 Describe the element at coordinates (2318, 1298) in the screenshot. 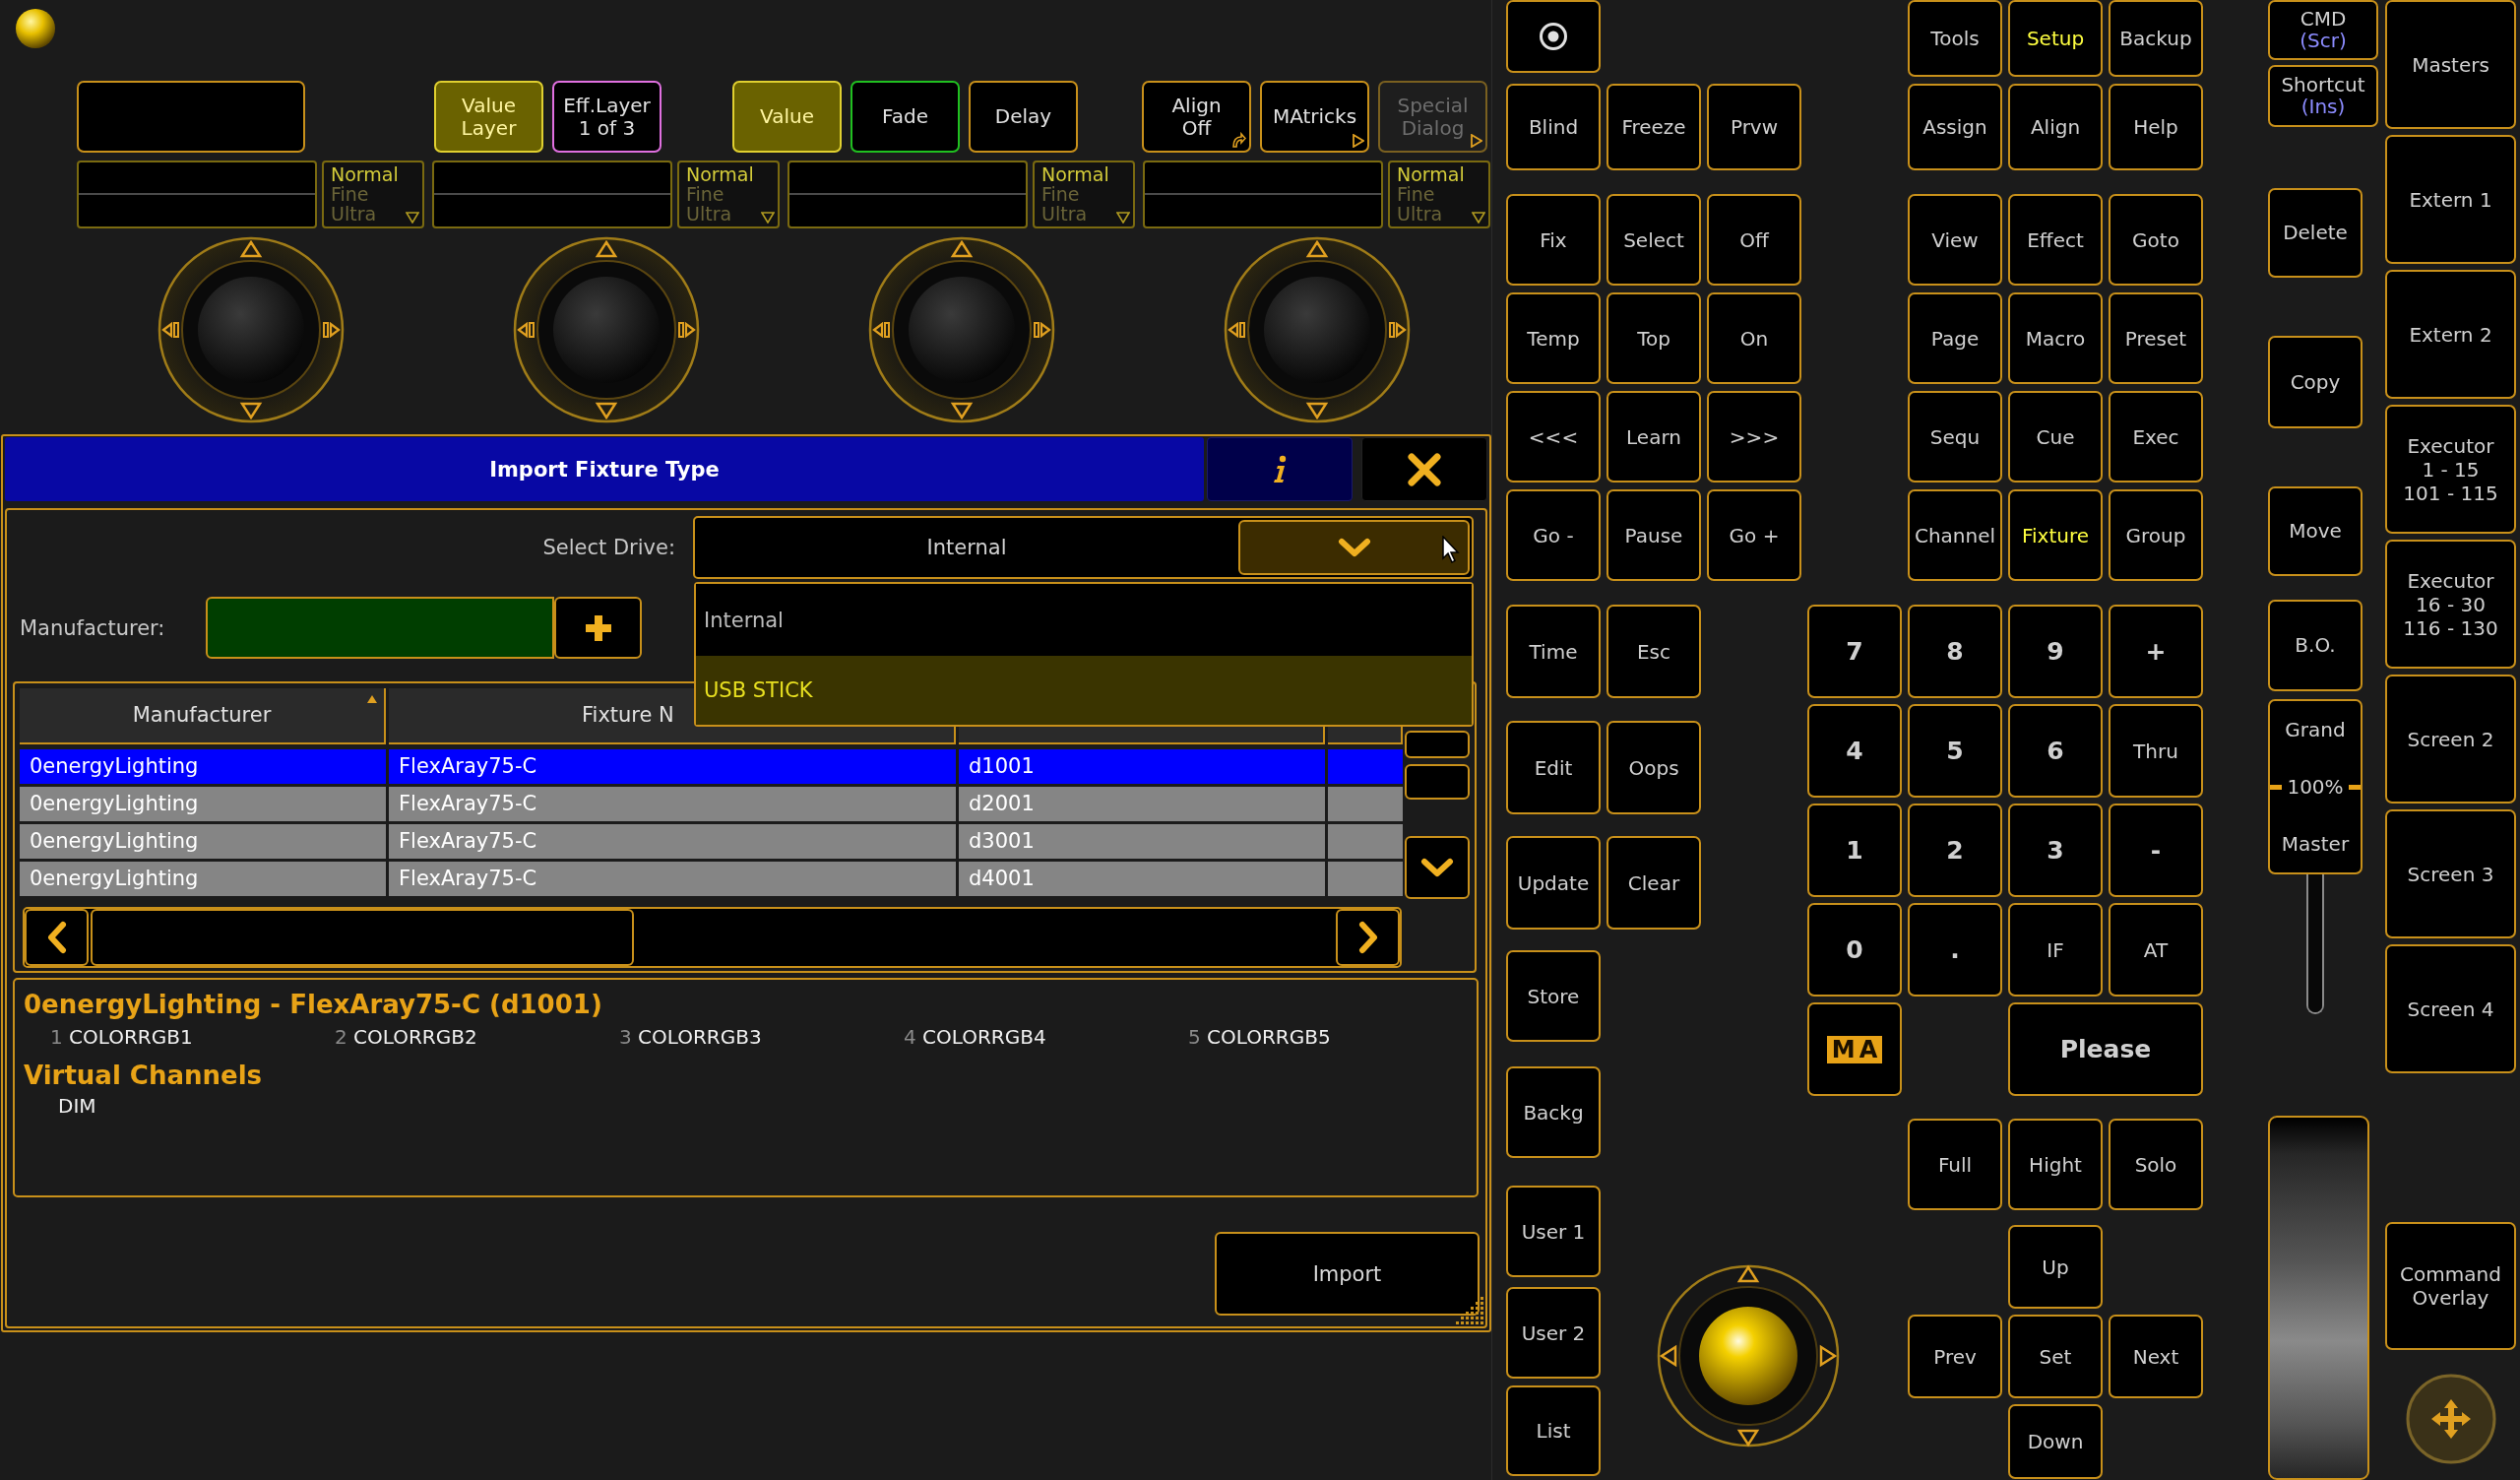

I see `level-wheel` at that location.